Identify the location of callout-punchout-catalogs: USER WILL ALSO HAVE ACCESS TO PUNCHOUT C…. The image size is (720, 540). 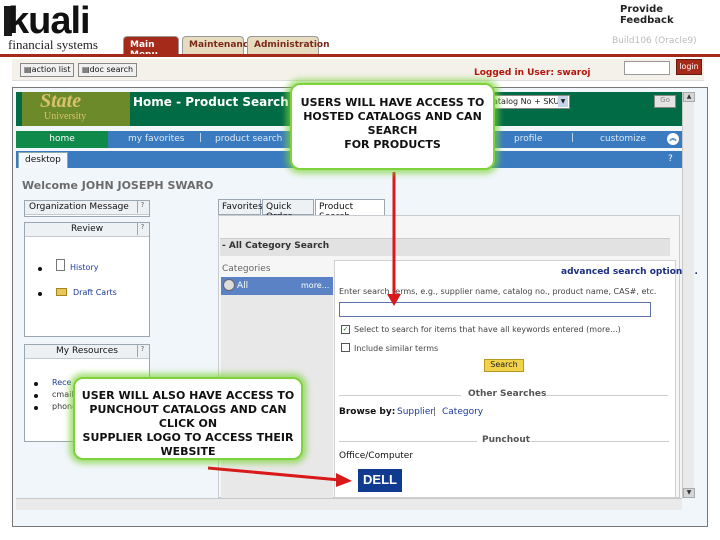
(188, 418).